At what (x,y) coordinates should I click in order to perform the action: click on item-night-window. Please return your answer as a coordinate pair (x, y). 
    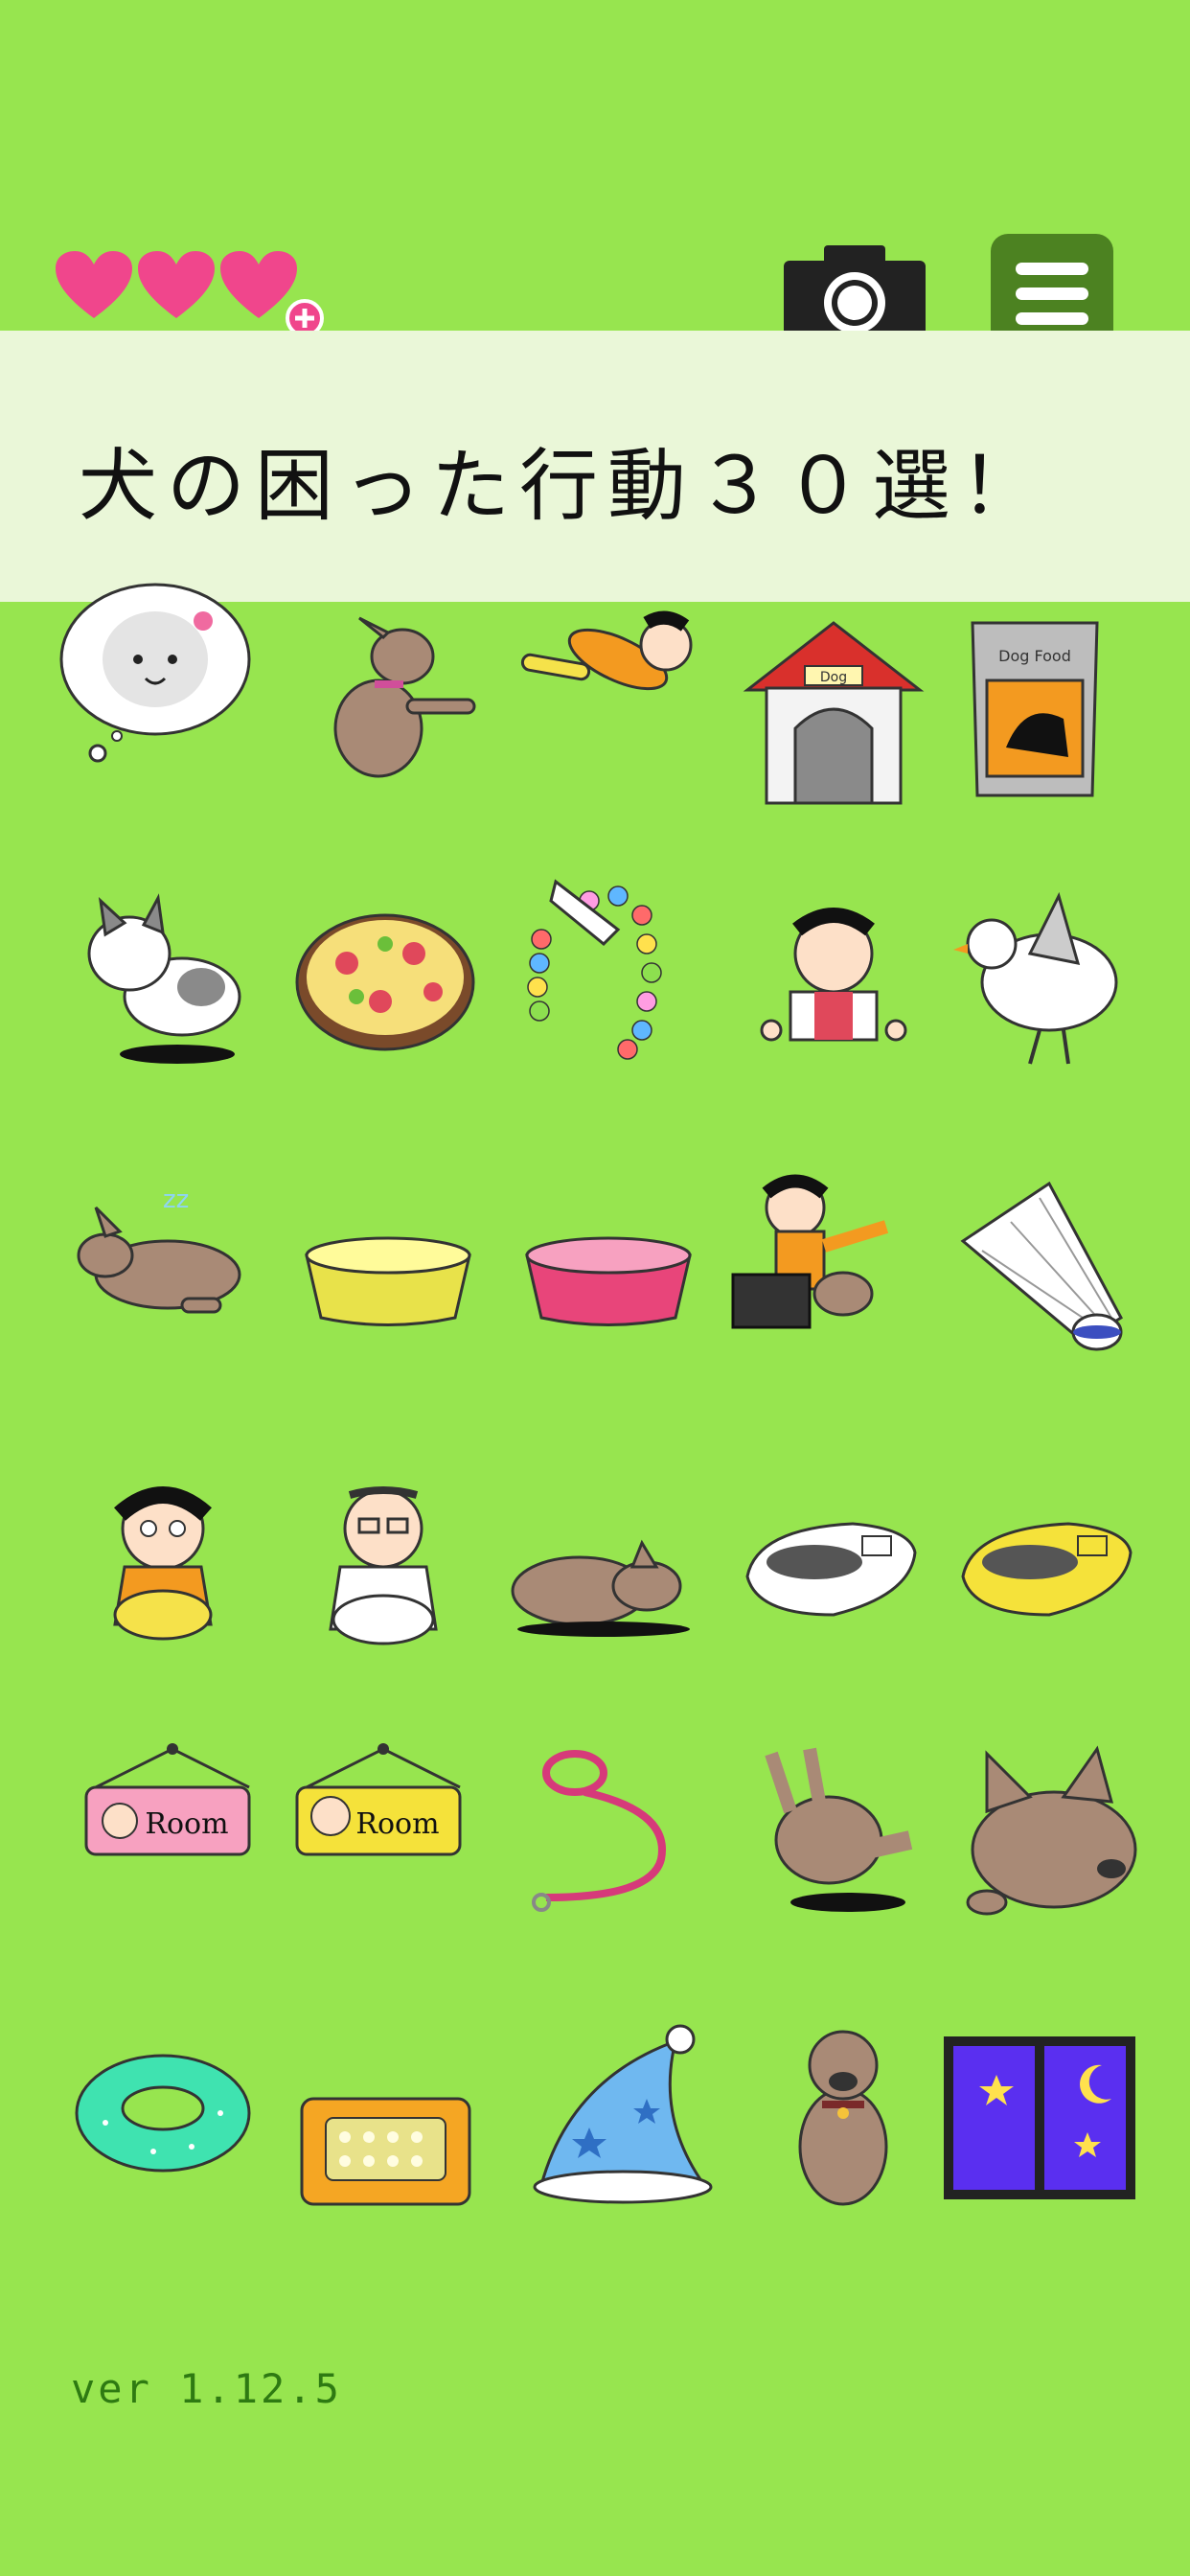
    Looking at the image, I should click on (1039, 2132).